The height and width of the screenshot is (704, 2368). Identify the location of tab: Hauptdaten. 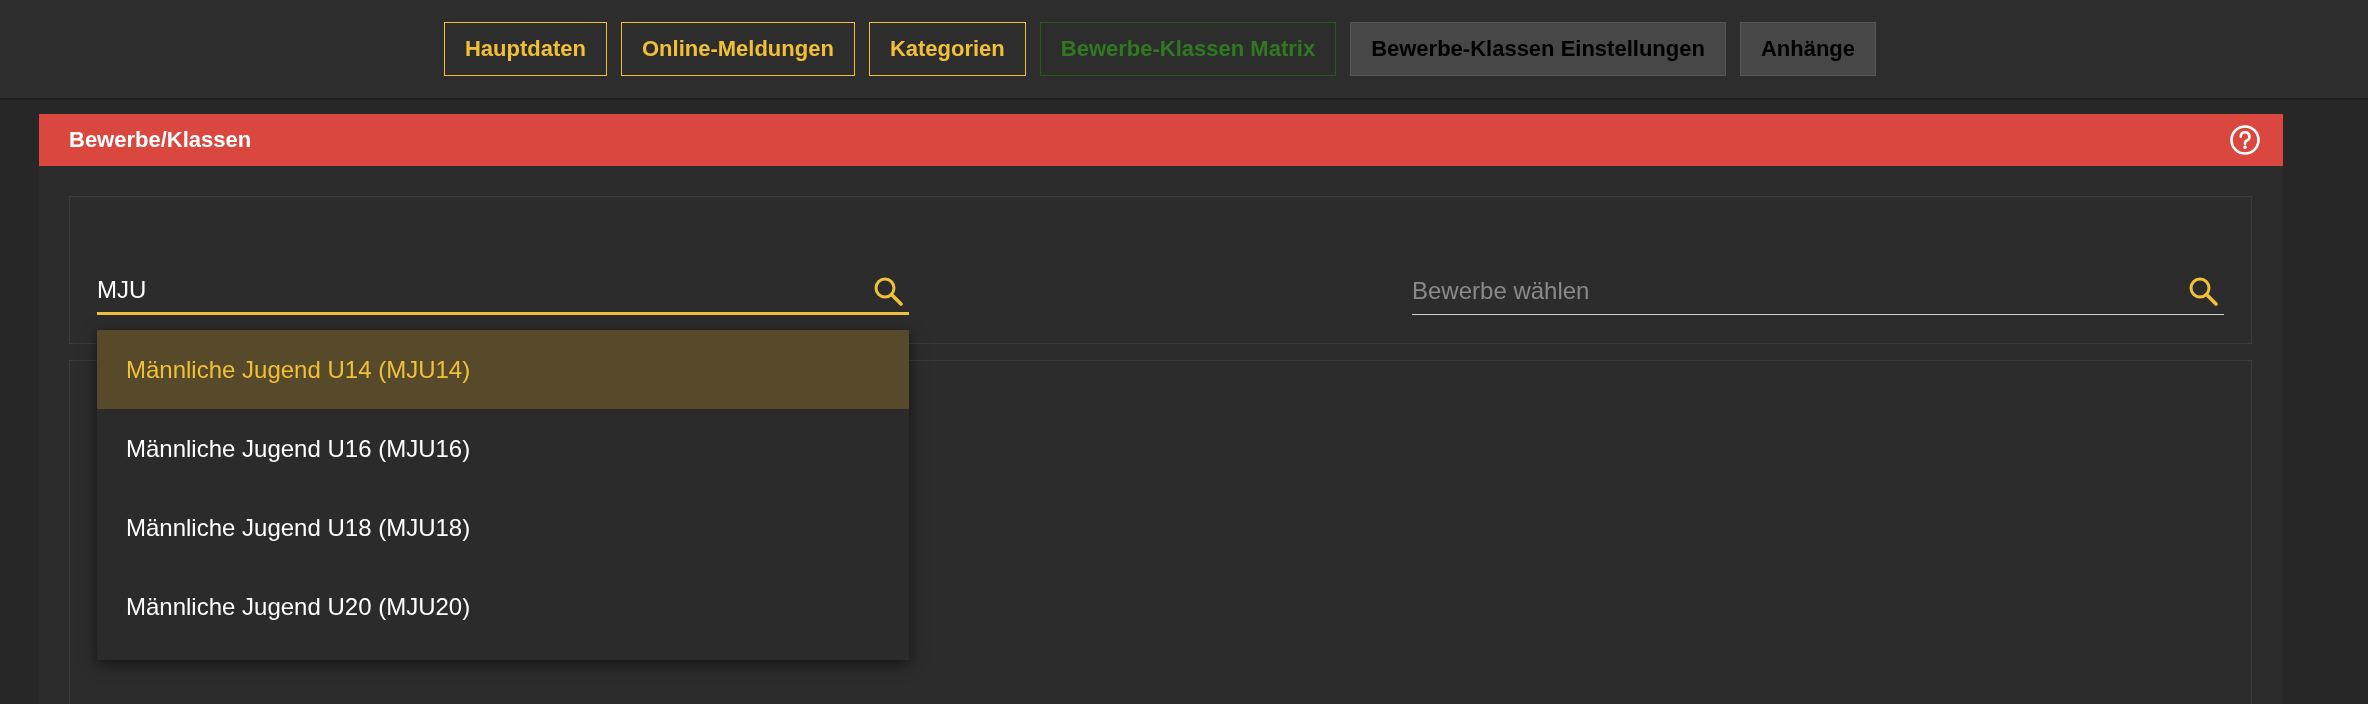
(525, 49).